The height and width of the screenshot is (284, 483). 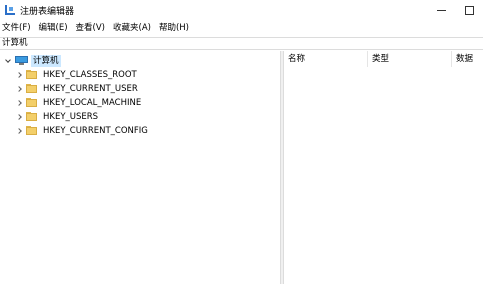 What do you see at coordinates (71, 116) in the screenshot?
I see `tree-node-label: HKEY_USERS` at bounding box center [71, 116].